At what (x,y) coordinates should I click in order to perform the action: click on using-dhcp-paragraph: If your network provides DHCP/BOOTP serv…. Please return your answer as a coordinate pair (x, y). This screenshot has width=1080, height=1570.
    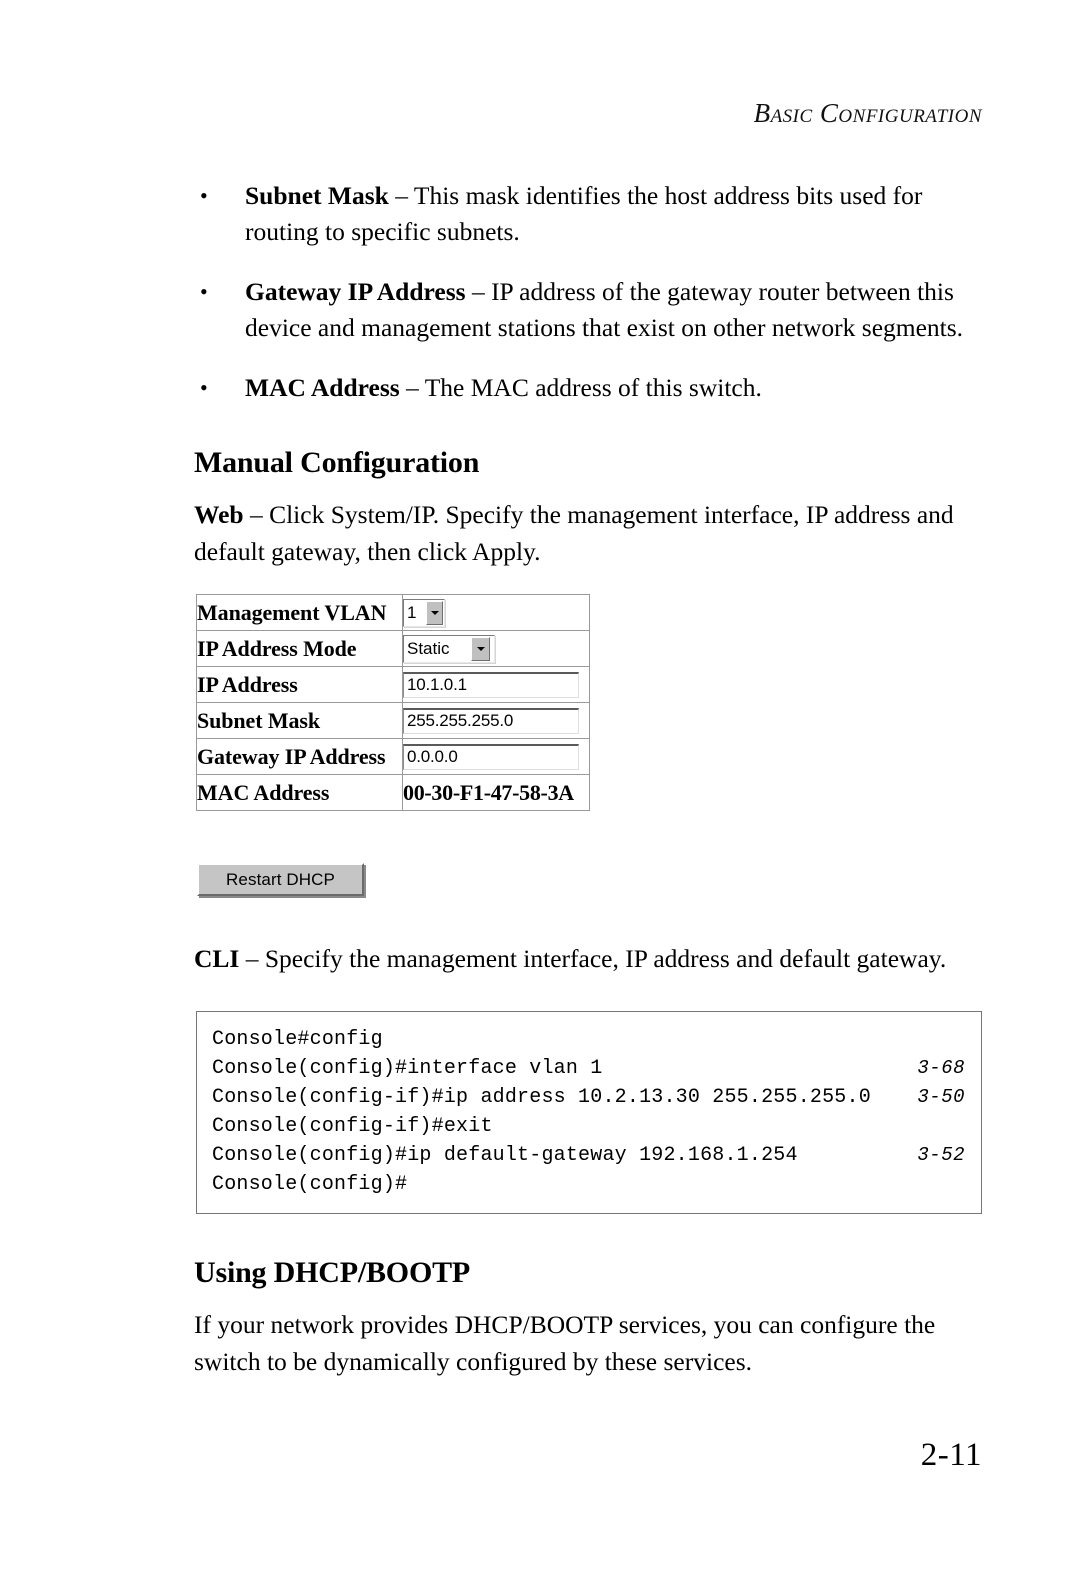
    Looking at the image, I should click on (565, 1343).